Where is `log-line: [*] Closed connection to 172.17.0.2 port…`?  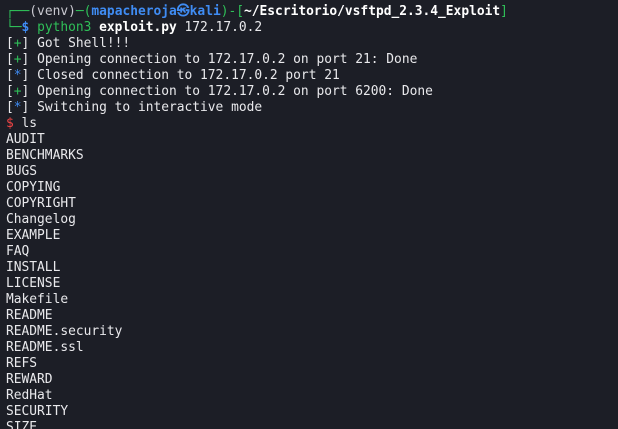 log-line: [*] Closed connection to 172.17.0.2 port… is located at coordinates (312, 76).